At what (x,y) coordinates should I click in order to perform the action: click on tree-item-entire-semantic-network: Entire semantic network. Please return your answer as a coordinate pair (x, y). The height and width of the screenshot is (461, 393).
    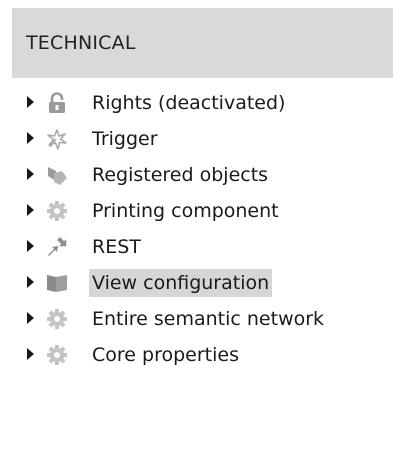
    Looking at the image, I should click on (196, 319).